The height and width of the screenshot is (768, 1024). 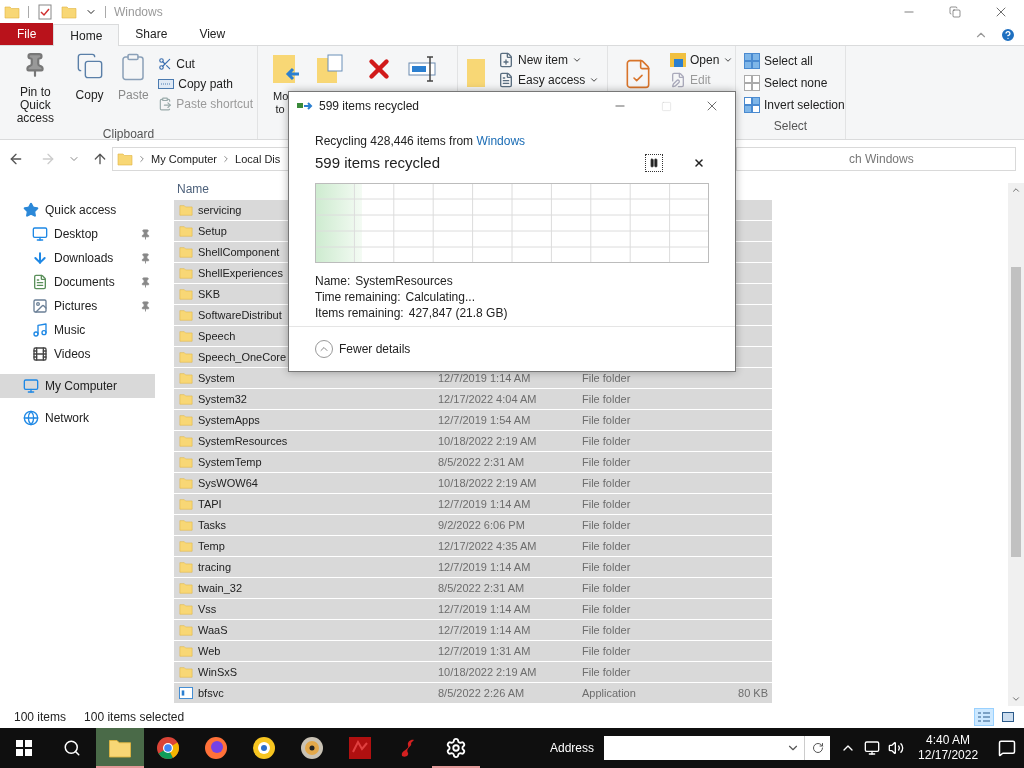 What do you see at coordinates (305, 106) in the screenshot?
I see `recycle-progress-icon` at bounding box center [305, 106].